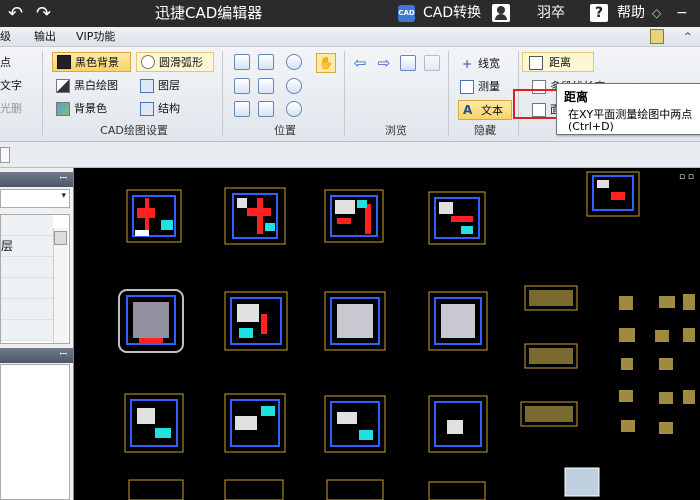  Describe the element at coordinates (266, 62) in the screenshot. I see `pan-icon` at that location.